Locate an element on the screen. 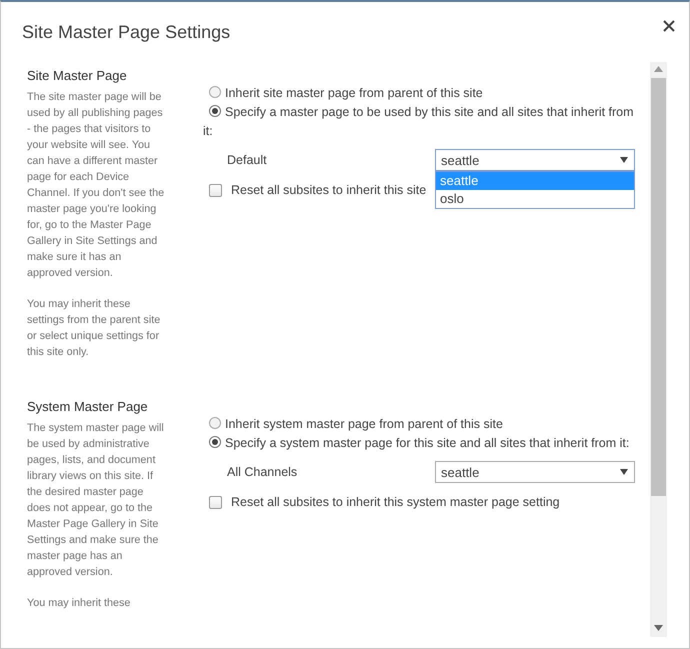 This screenshot has height=649, width=690. close-icon is located at coordinates (669, 26).